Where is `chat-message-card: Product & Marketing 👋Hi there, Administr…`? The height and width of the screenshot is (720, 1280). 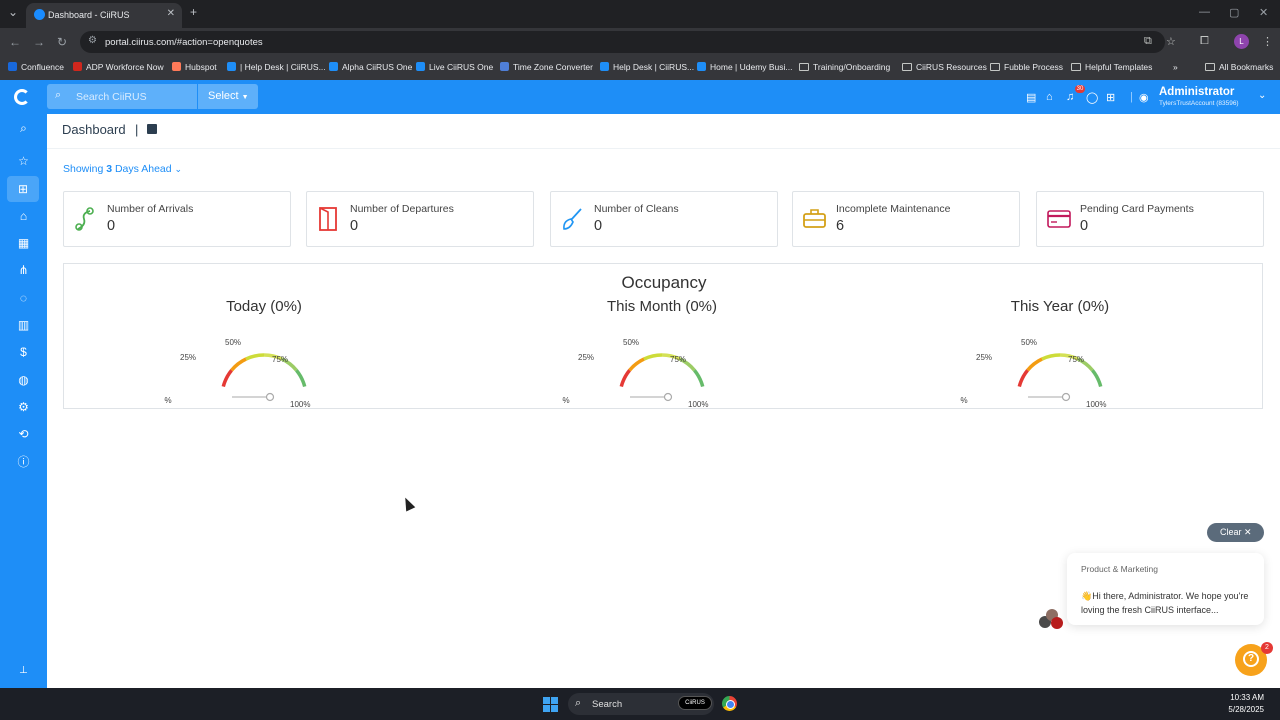
chat-message-card: Product & Marketing 👋Hi there, Administr… is located at coordinates (1165, 589).